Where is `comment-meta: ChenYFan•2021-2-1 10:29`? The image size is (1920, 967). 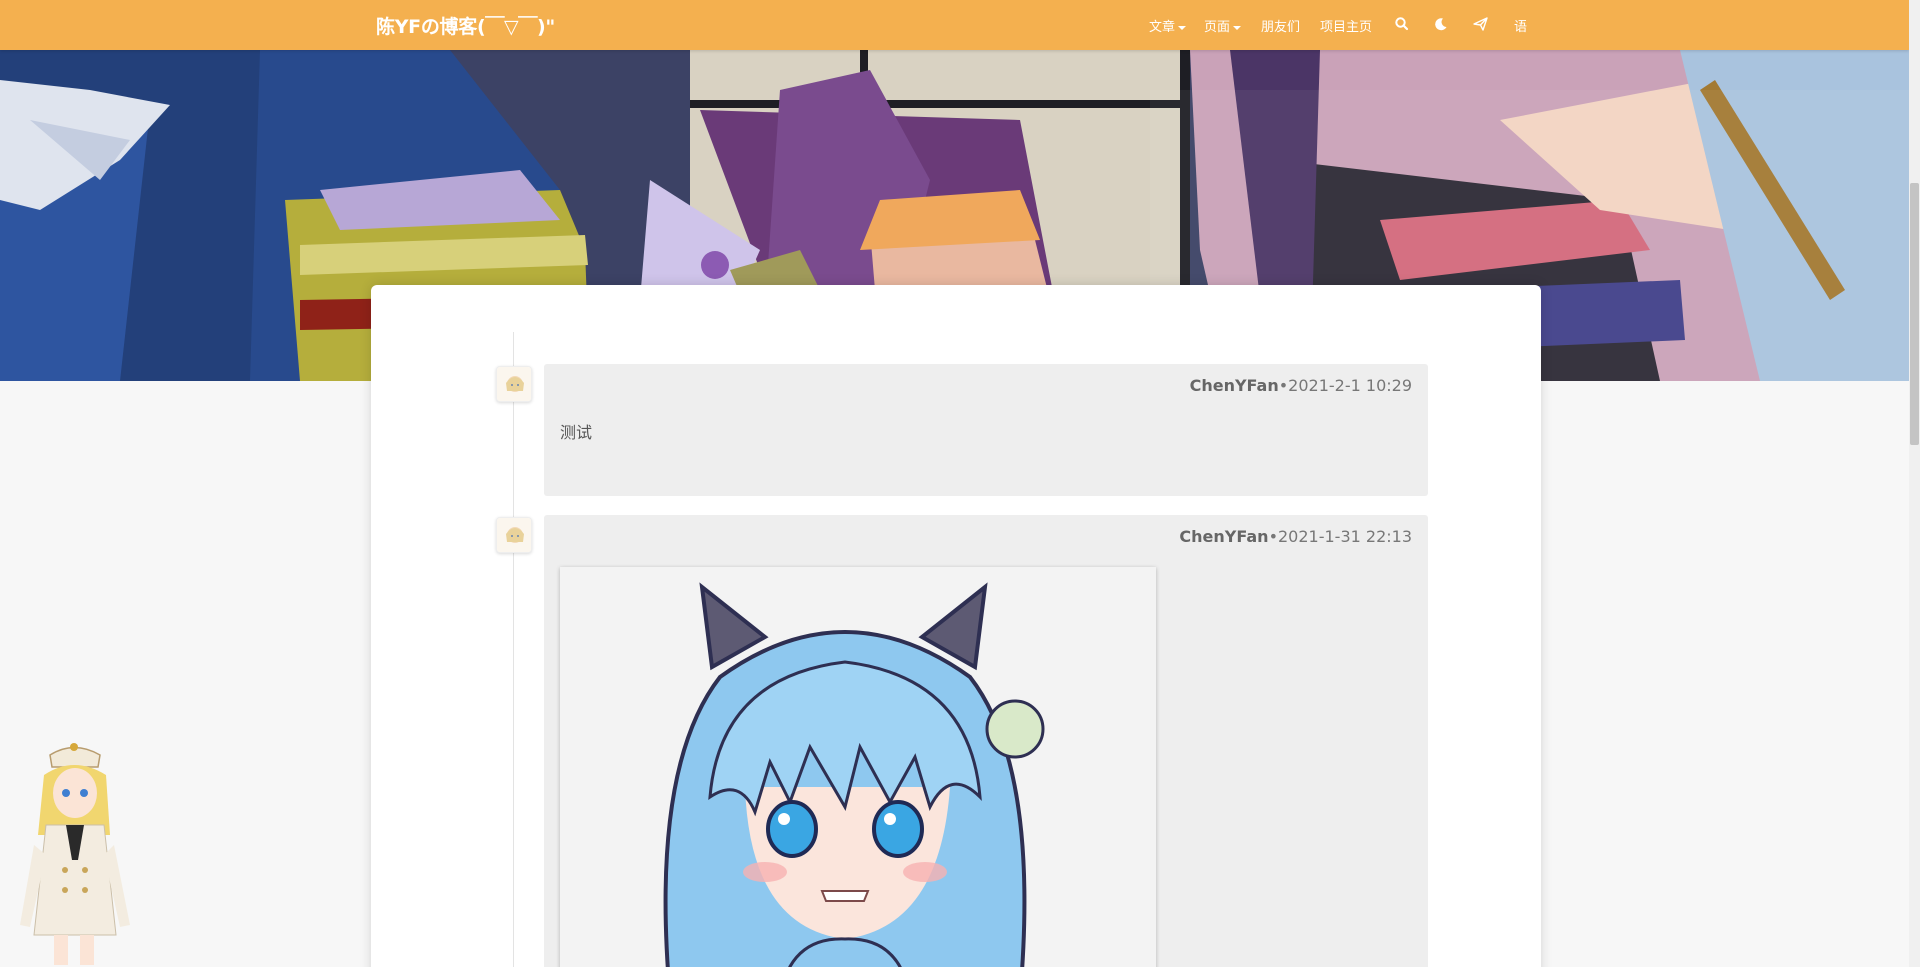
comment-meta: ChenYFan•2021-2-1 10:29 is located at coordinates (1301, 385).